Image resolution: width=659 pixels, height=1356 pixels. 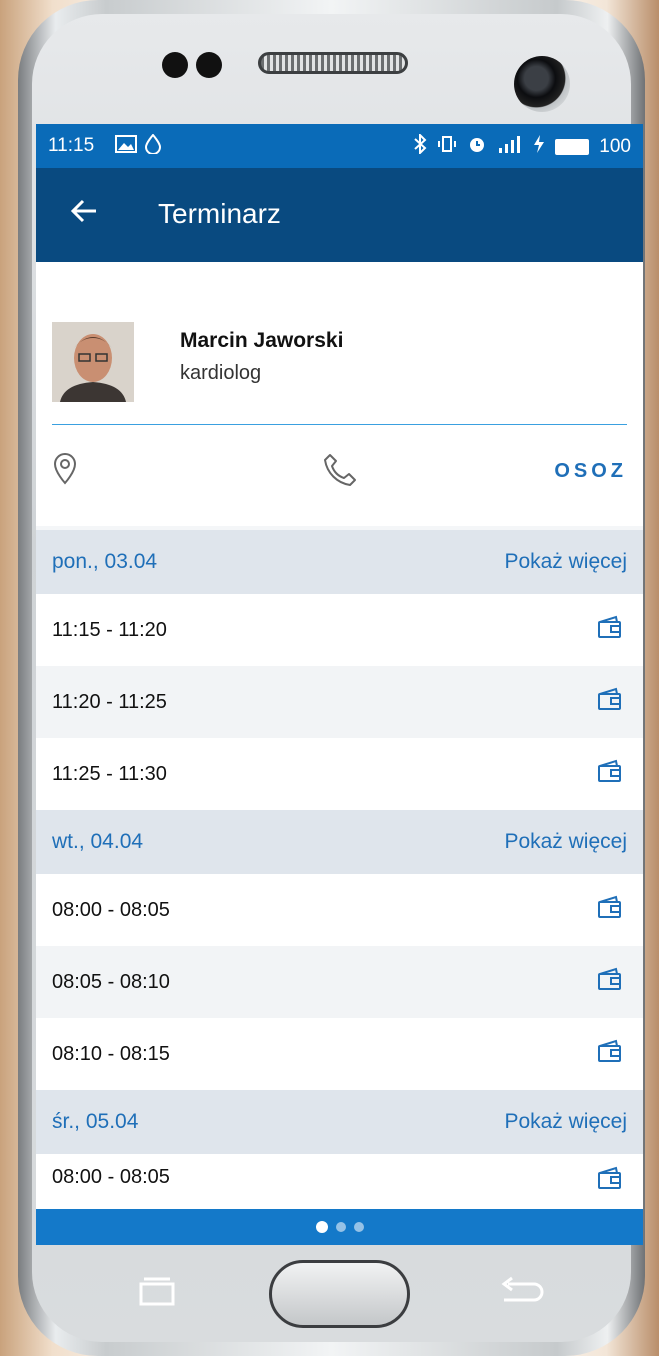 What do you see at coordinates (333, 63) in the screenshot?
I see `earpiece-speaker` at bounding box center [333, 63].